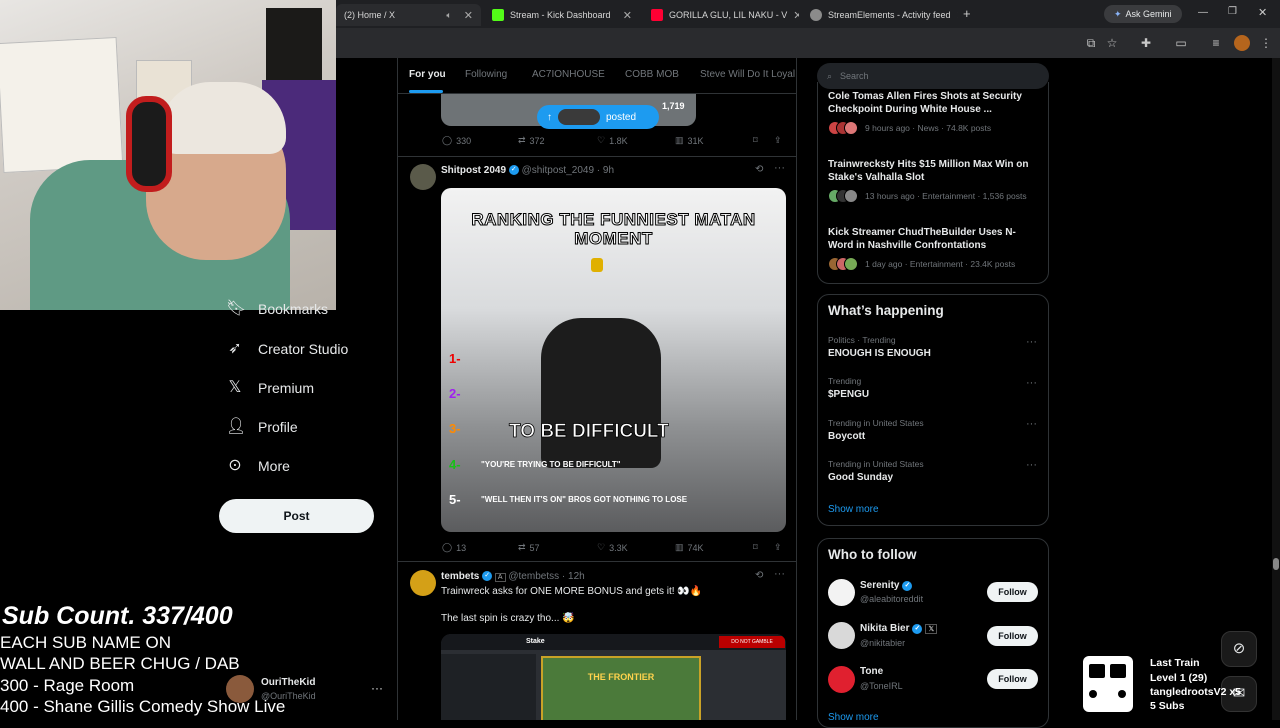 The width and height of the screenshot is (1280, 728). Describe the element at coordinates (689, 140) in the screenshot. I see `views-button: ▥ 31K` at that location.